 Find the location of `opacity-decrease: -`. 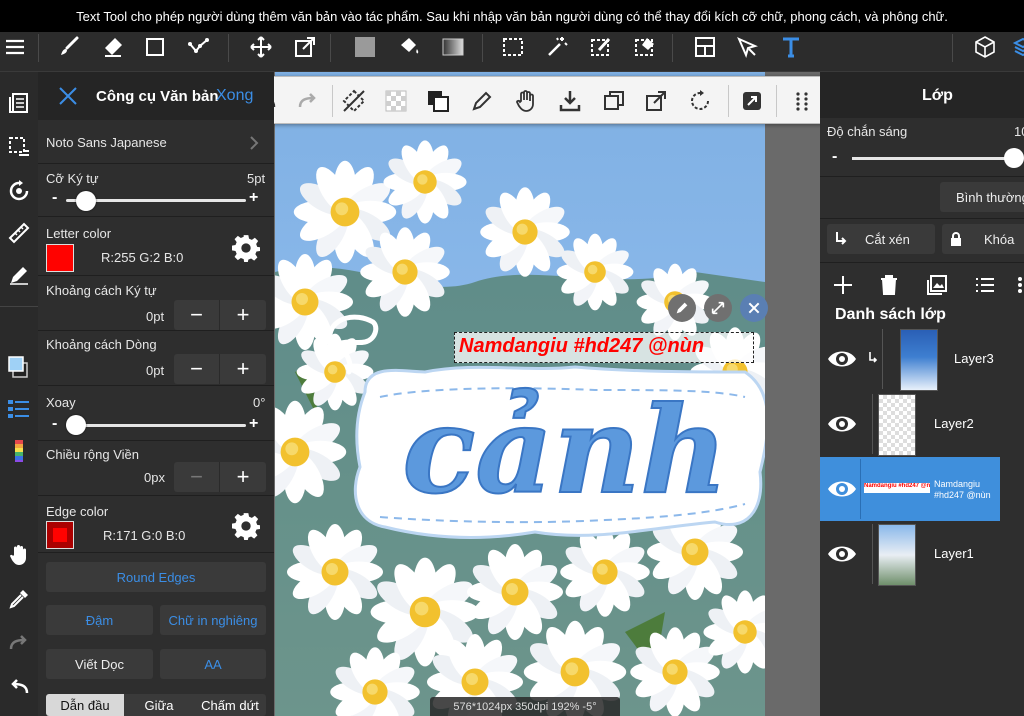

opacity-decrease: - is located at coordinates (834, 157).